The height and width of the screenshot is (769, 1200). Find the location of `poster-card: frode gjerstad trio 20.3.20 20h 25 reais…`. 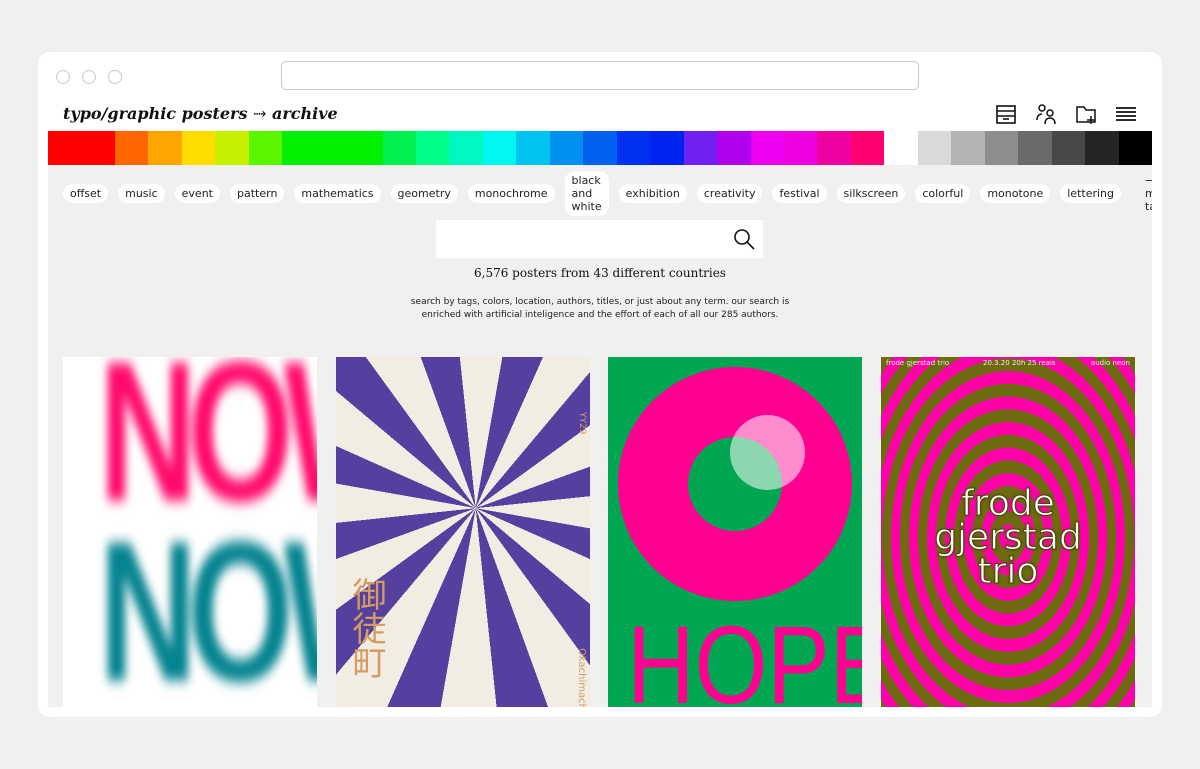

poster-card: frode gjerstad trio 20.3.20 20h 25 reais… is located at coordinates (1008, 532).